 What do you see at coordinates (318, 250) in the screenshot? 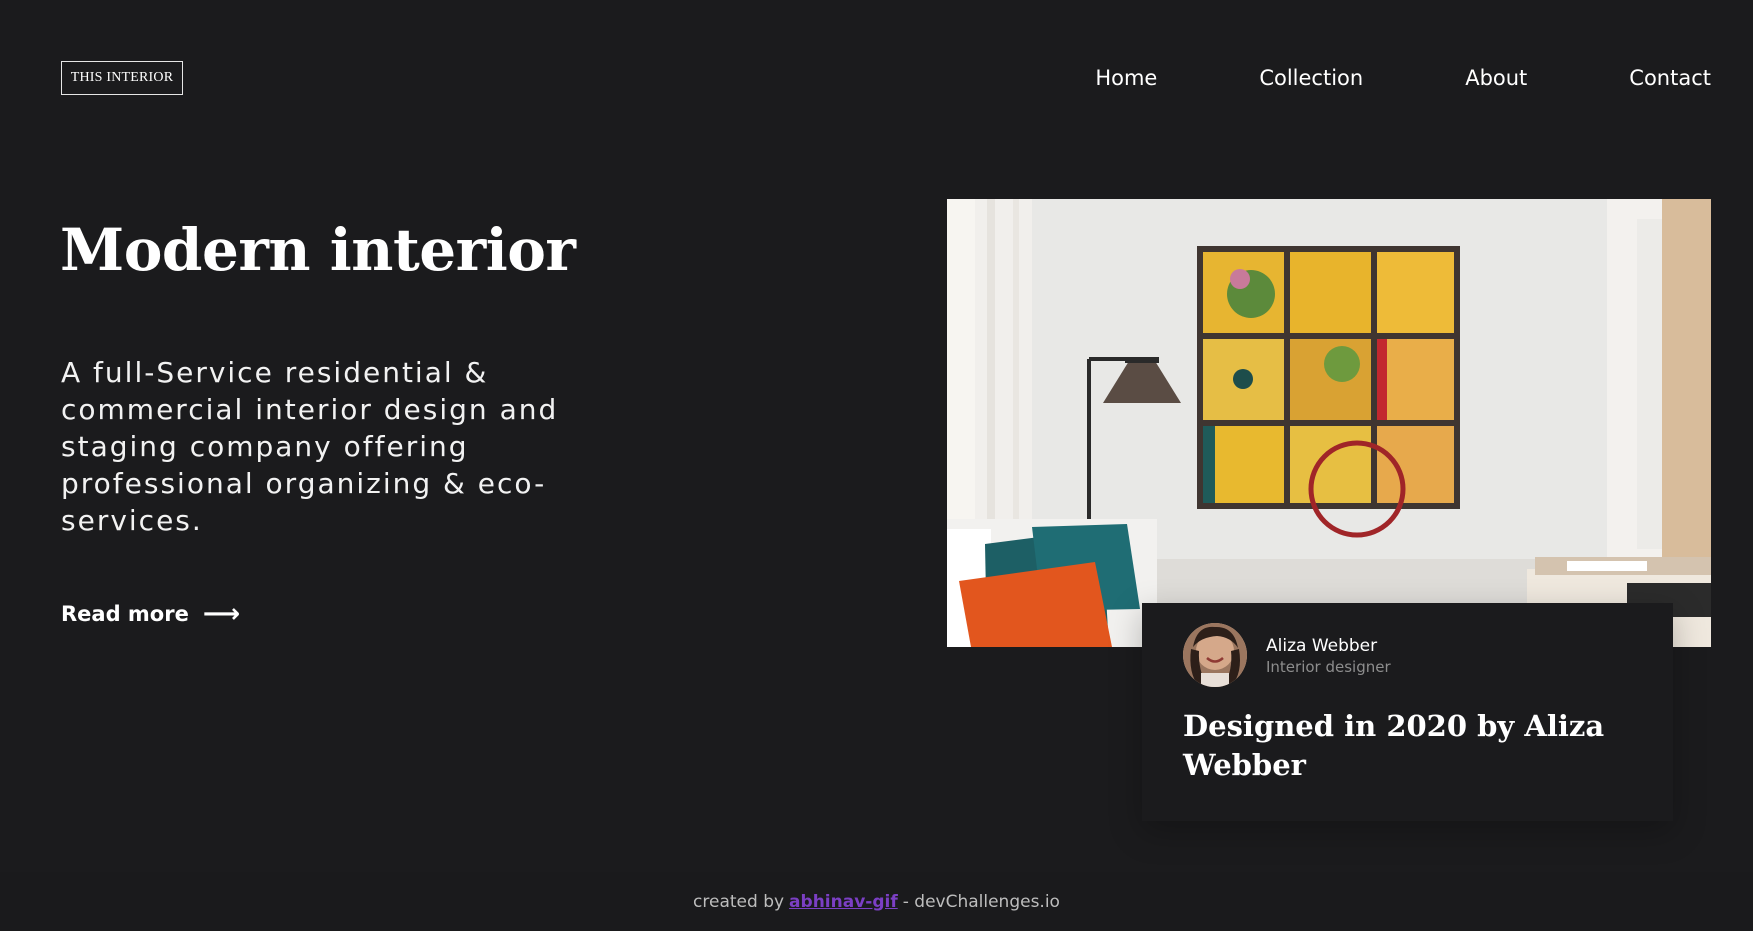
I see `hero-title: Modern interior` at bounding box center [318, 250].